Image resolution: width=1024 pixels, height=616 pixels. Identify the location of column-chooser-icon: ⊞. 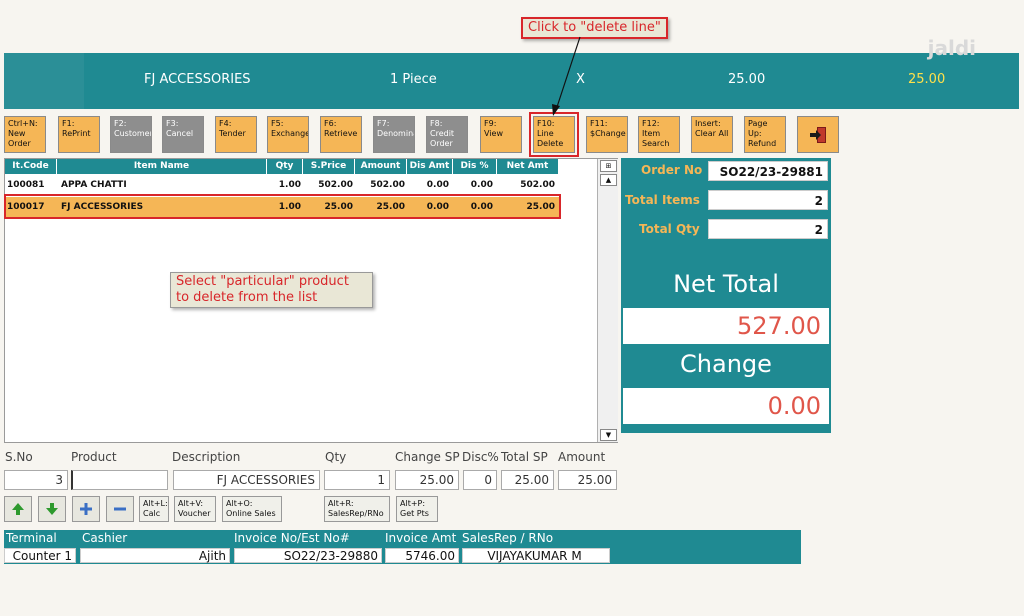
(608, 166).